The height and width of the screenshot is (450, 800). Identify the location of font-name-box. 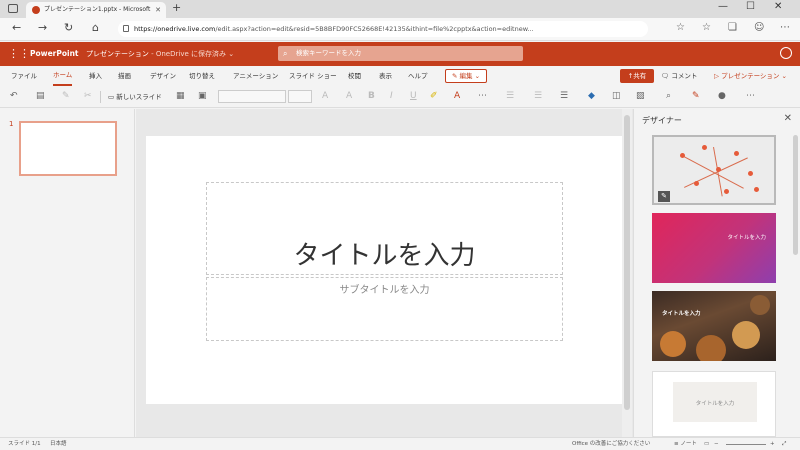
(252, 96).